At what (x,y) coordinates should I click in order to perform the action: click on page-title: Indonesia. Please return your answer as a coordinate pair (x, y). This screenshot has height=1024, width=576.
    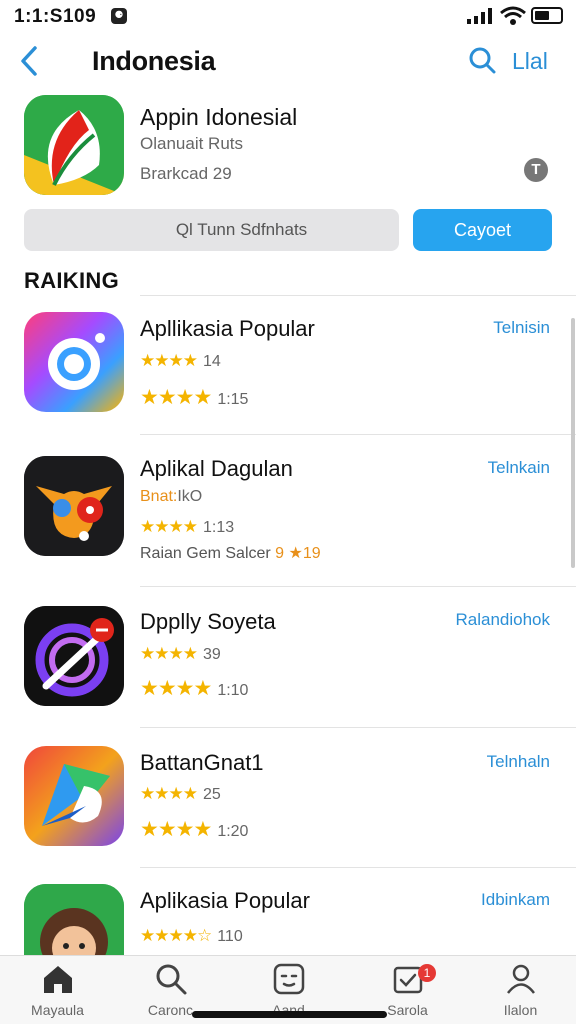
    Looking at the image, I should click on (154, 61).